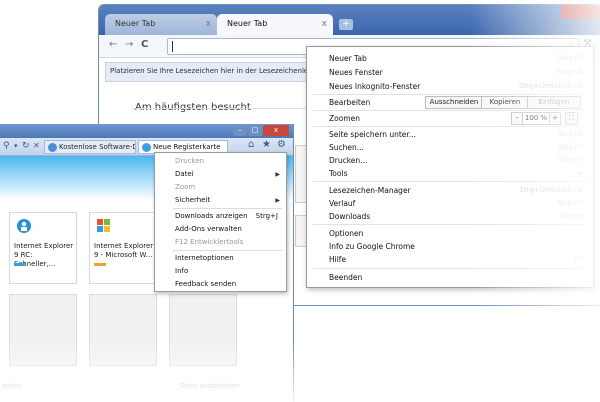 The height and width of the screenshot is (402, 600). I want to click on menu-item-new-tab: Neuer Tab, so click(348, 58).